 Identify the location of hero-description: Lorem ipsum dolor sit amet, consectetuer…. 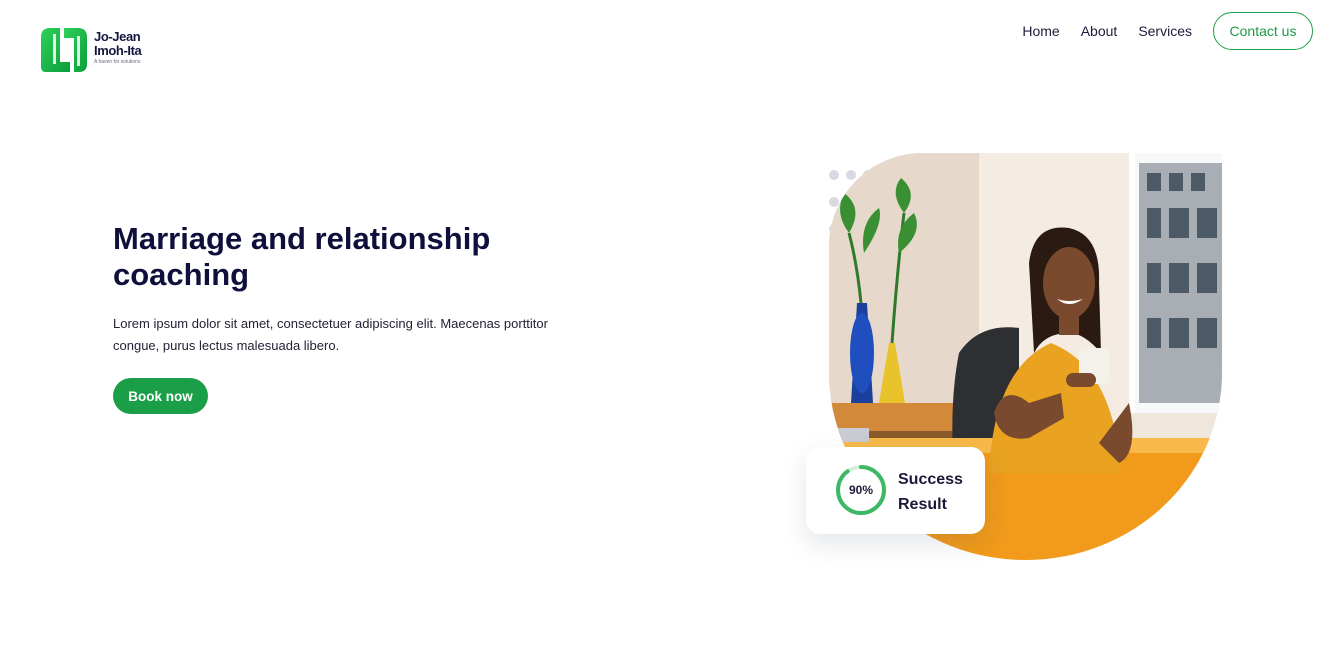
(330, 334).